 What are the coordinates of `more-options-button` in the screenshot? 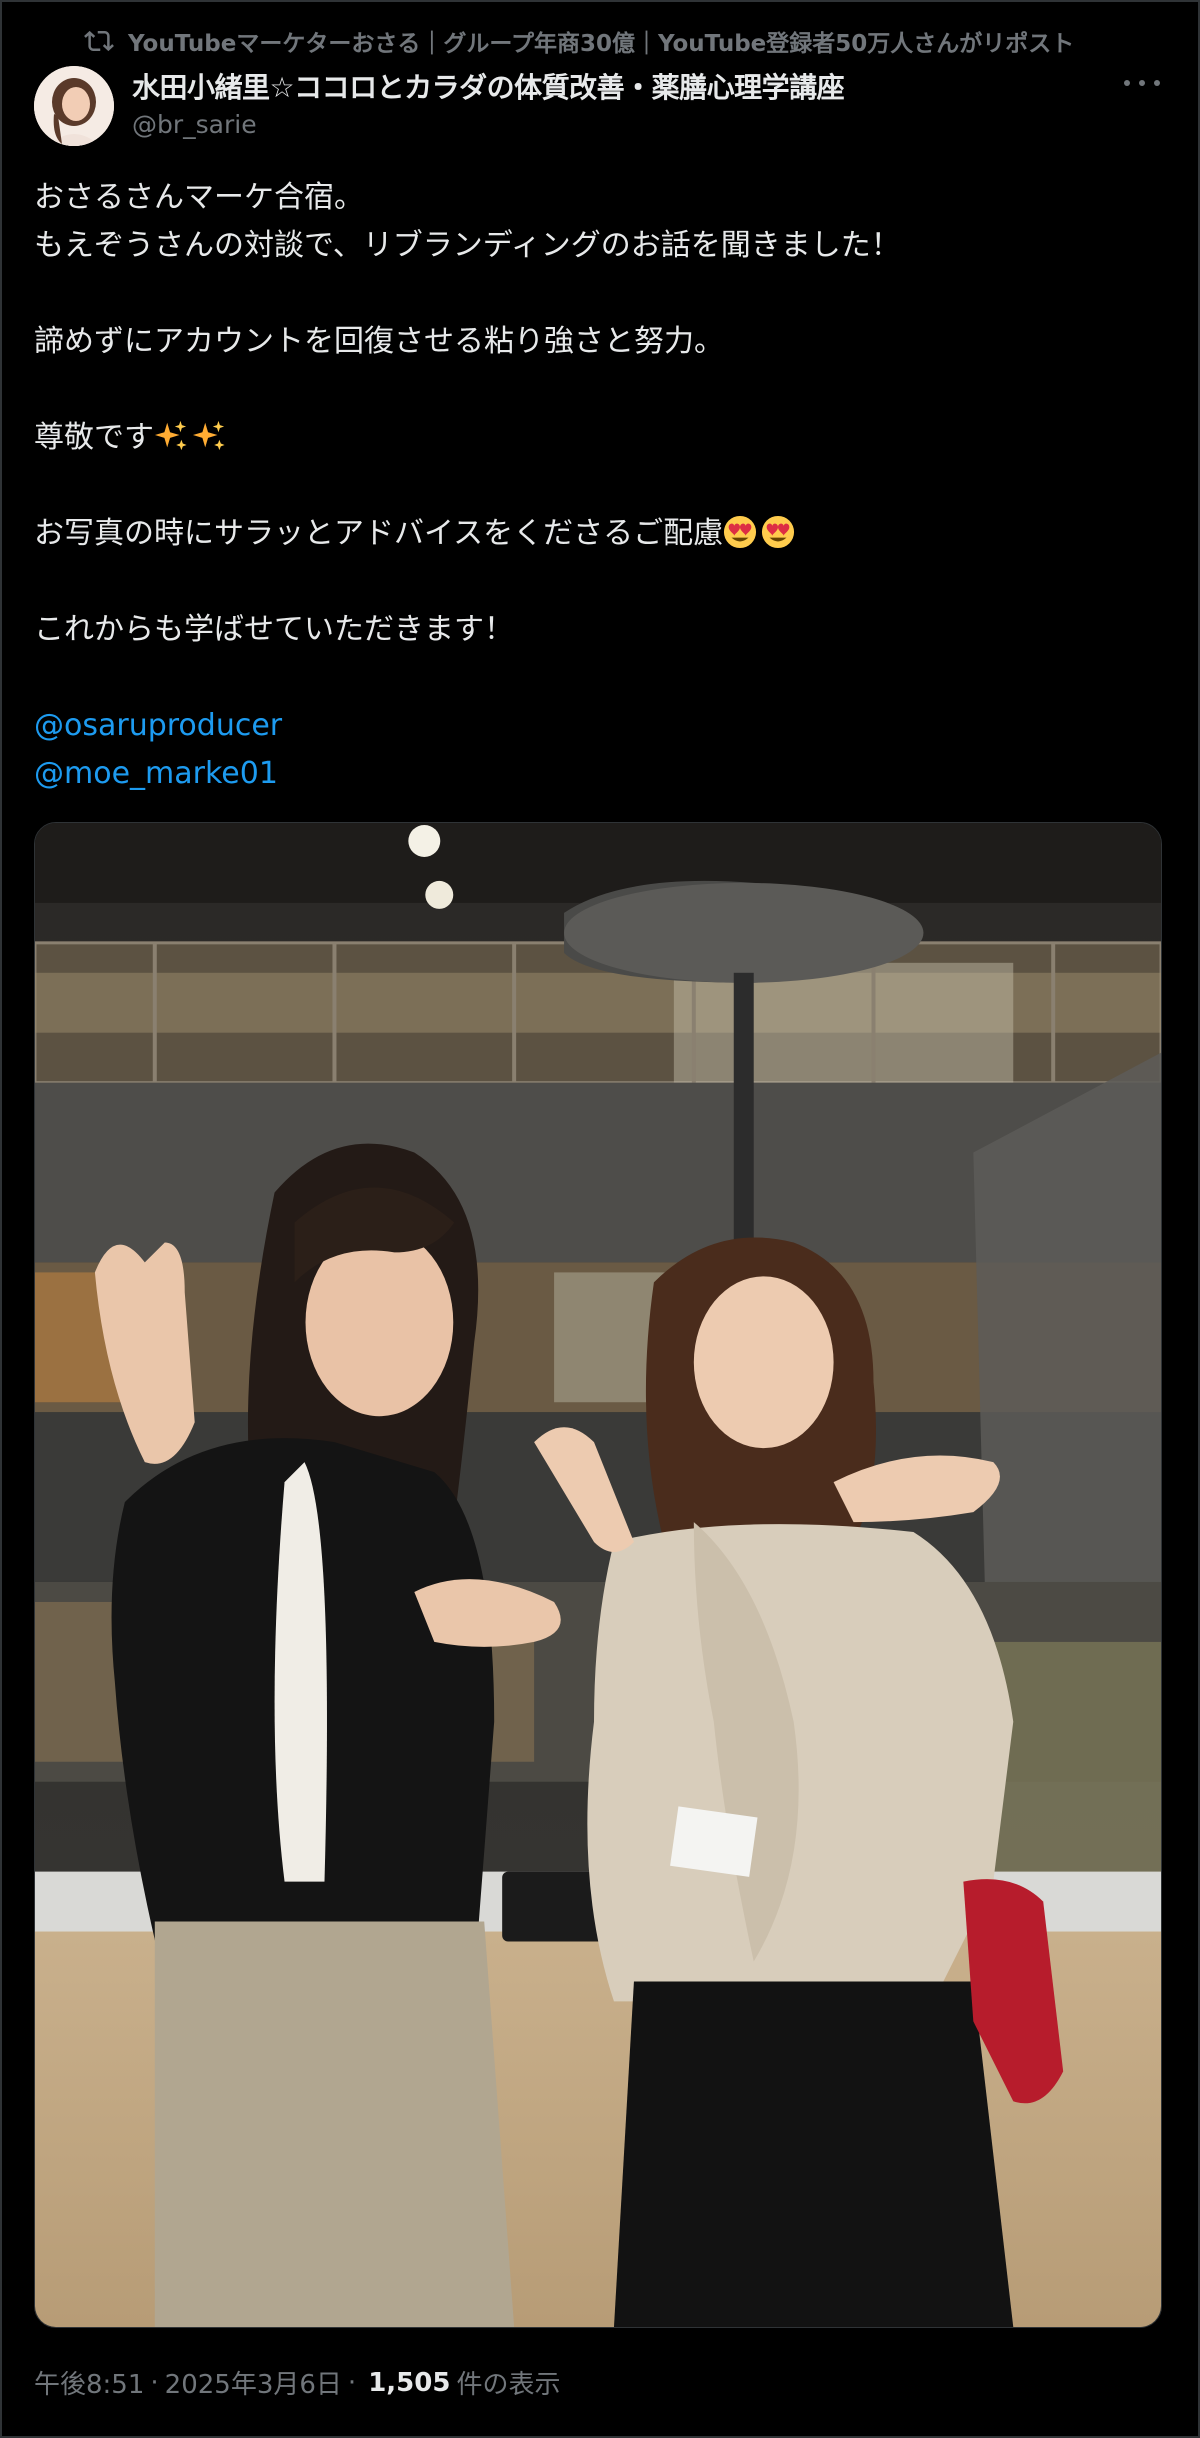 It's located at (1142, 83).